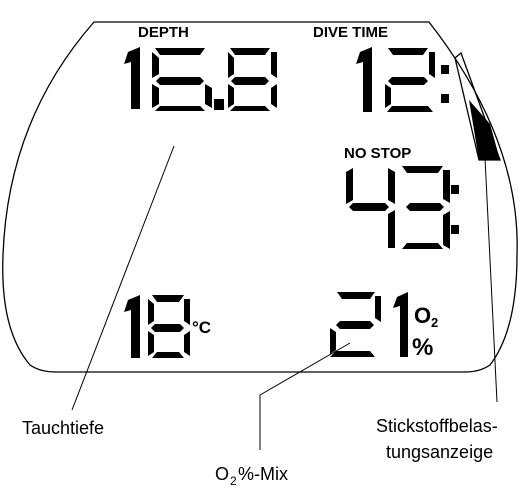  I want to click on o2-unit: %, so click(422, 347).